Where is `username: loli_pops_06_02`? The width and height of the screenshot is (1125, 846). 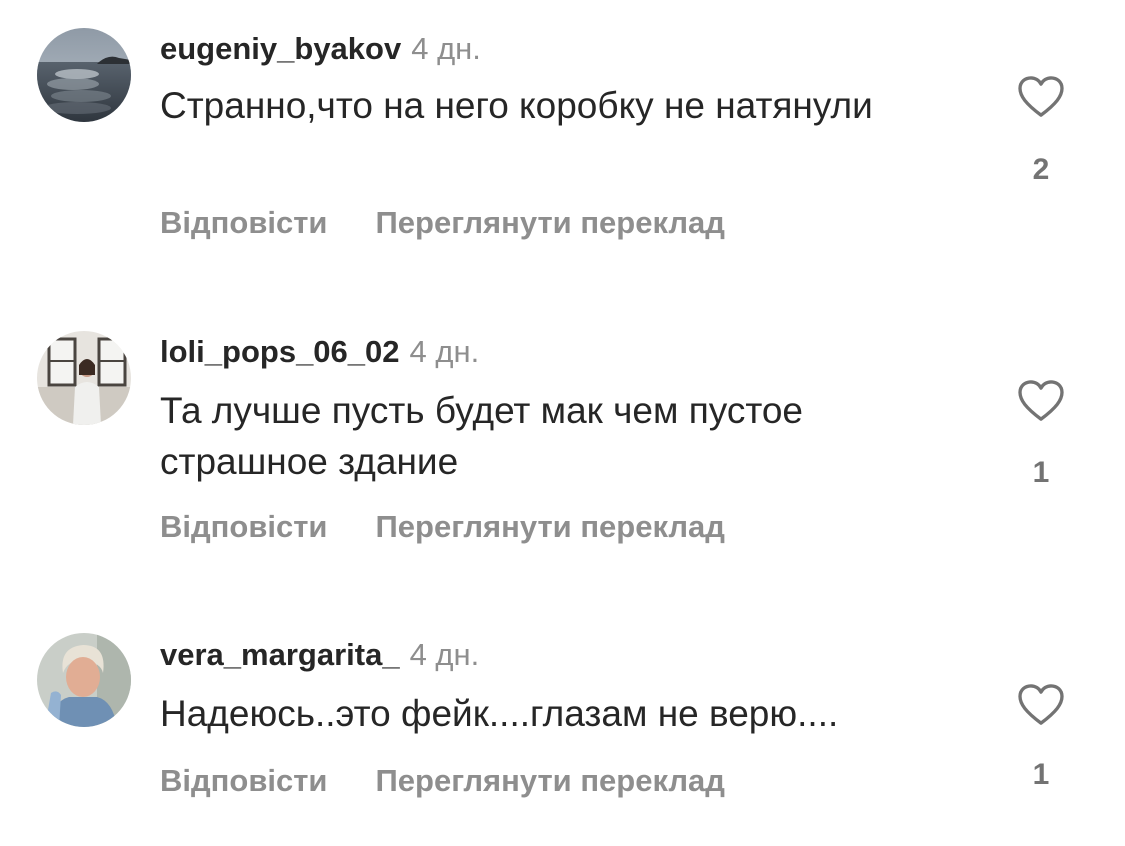
username: loli_pops_06_02 is located at coordinates (280, 351).